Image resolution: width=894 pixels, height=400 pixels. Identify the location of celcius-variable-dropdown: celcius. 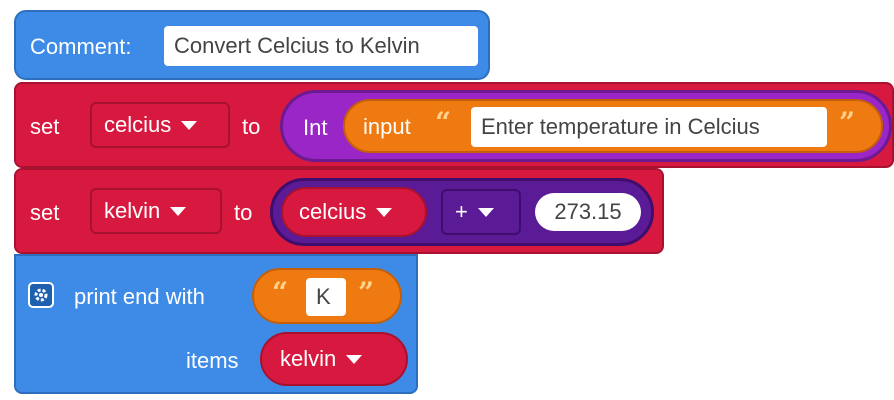
(160, 125).